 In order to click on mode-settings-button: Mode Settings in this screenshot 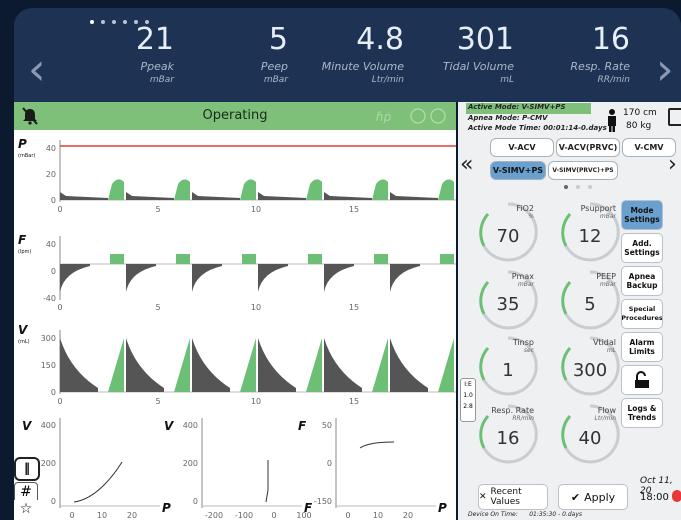, I will do `click(642, 215)`.